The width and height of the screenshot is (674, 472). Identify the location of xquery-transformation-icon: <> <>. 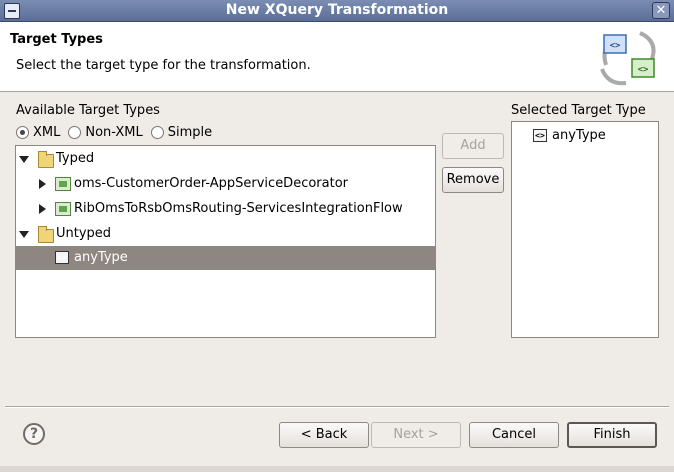
(628, 58).